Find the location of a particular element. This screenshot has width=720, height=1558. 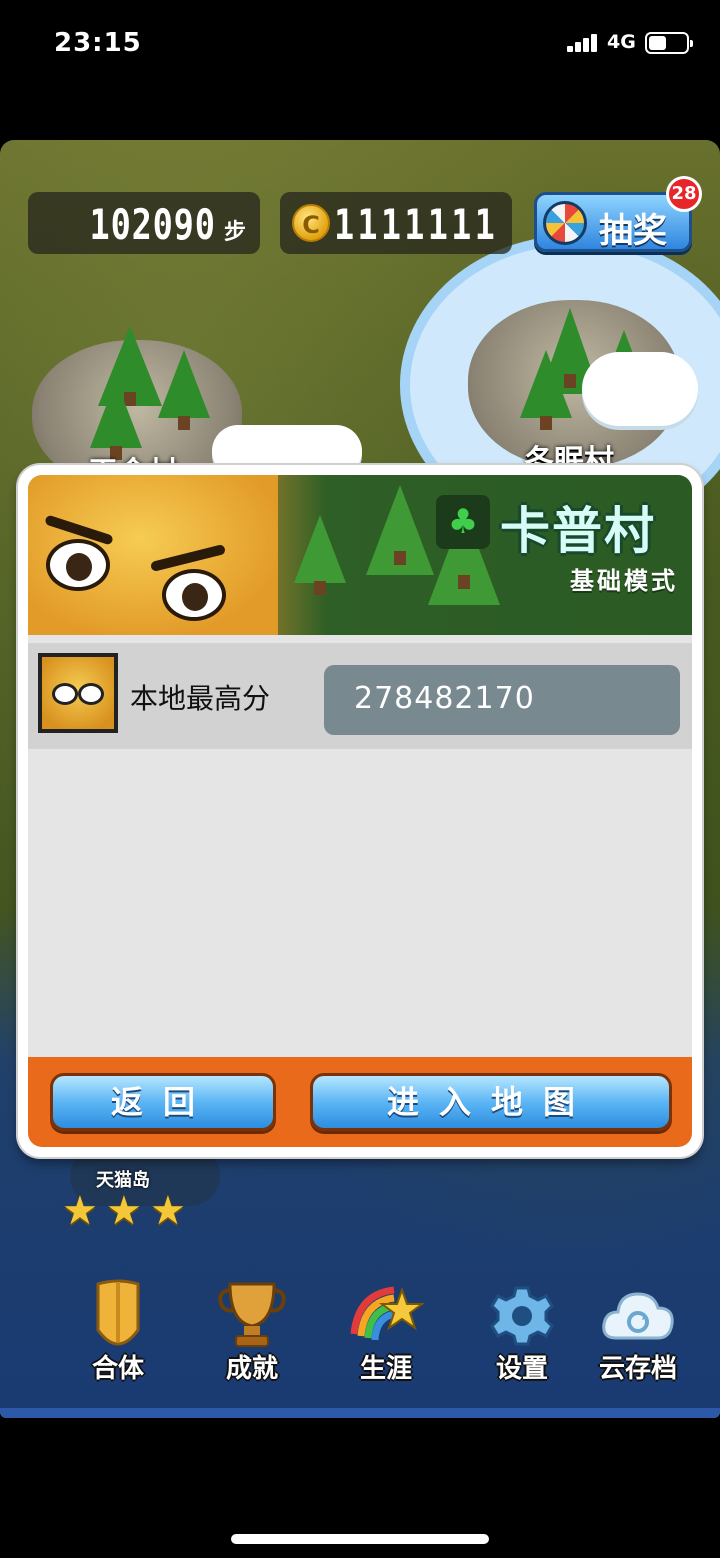

nav-label: 合体 is located at coordinates (117, 1369).